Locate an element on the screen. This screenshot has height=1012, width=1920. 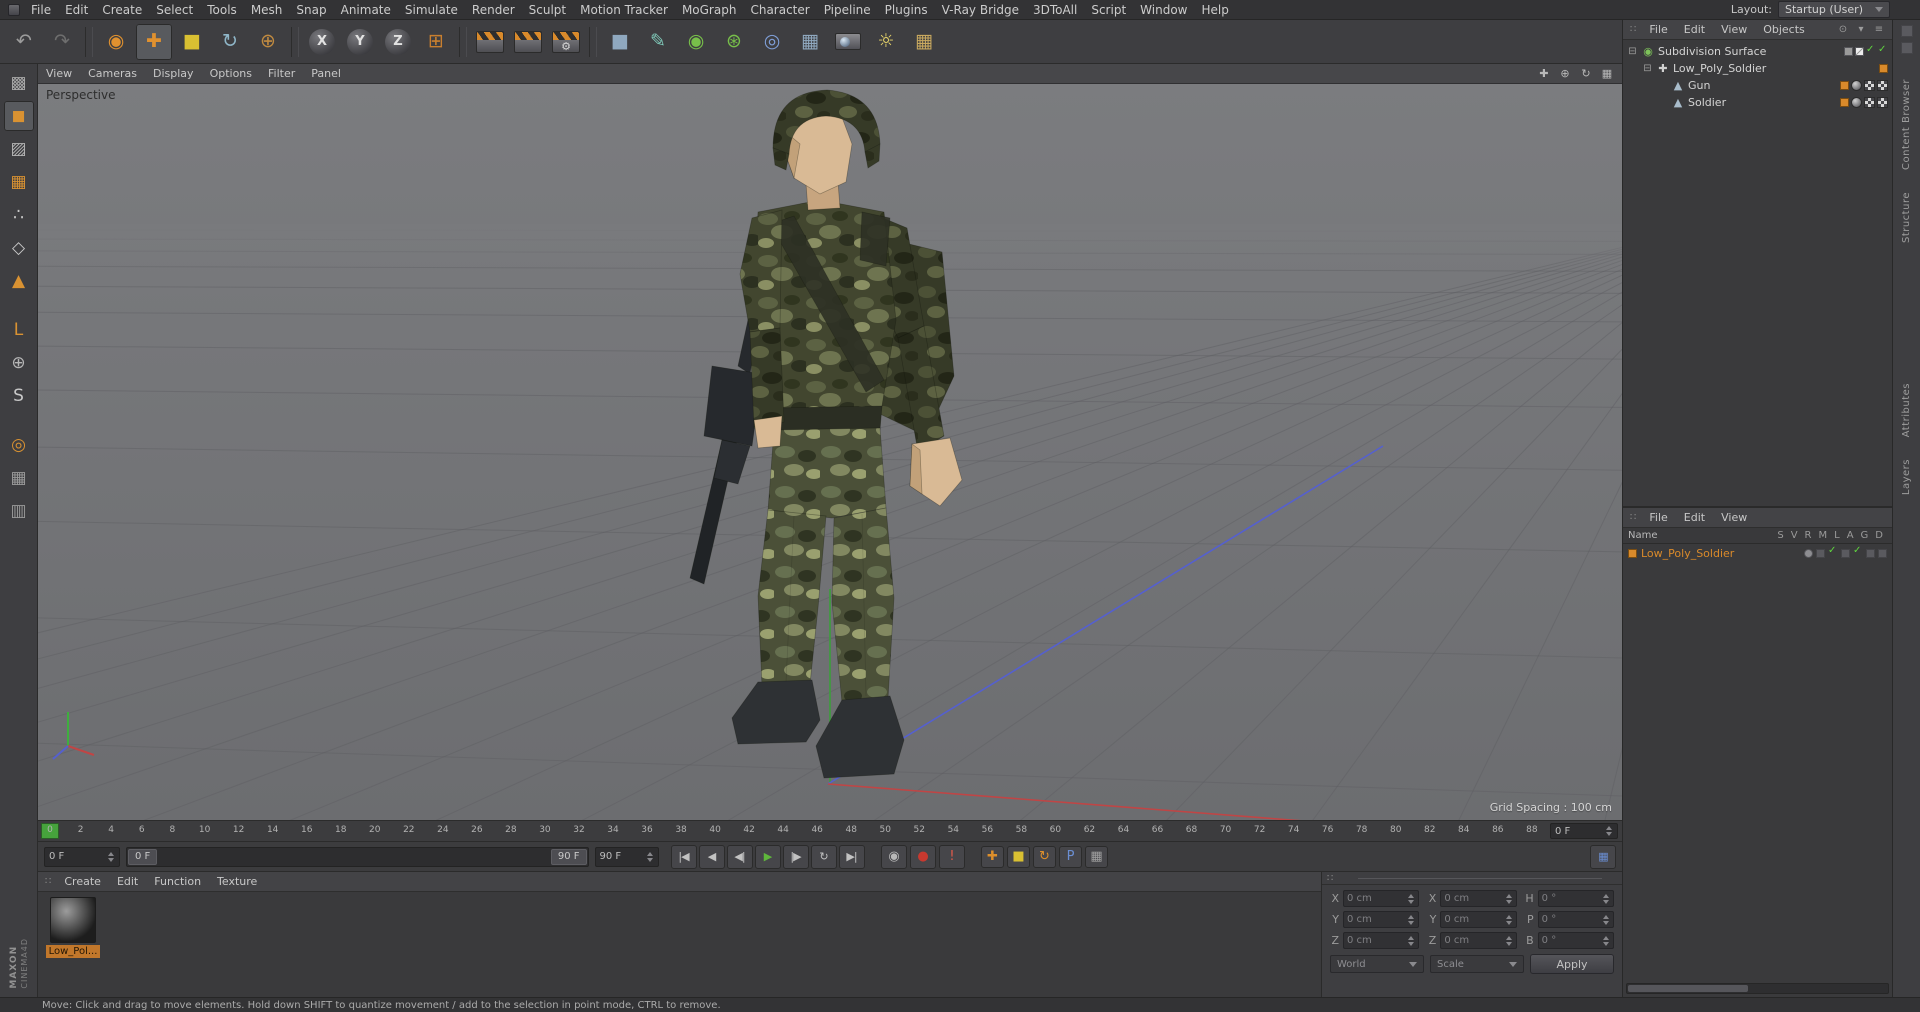
volume-button: ▦ is located at coordinates (810, 42).